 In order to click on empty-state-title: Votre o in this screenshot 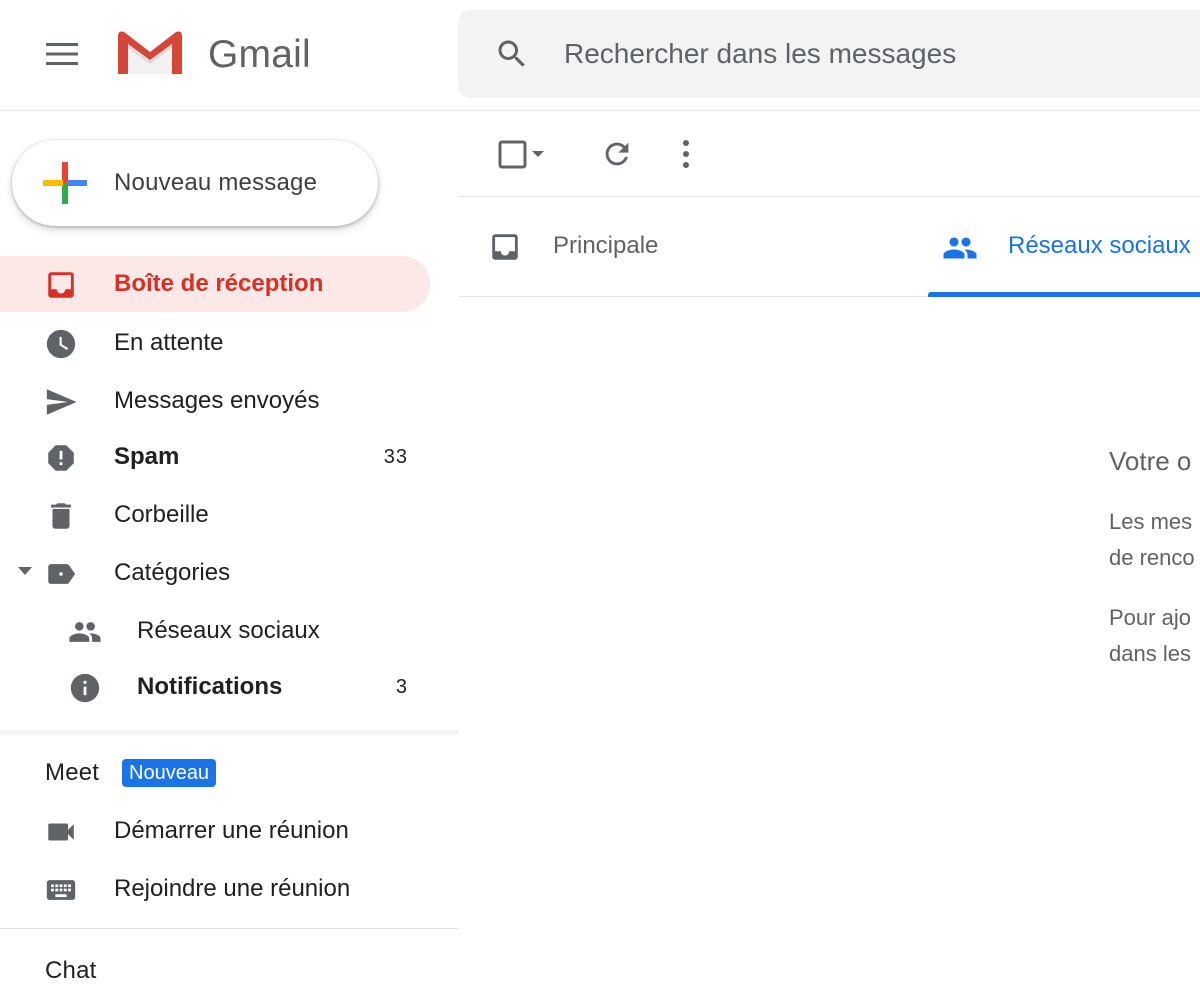, I will do `click(1150, 461)`.